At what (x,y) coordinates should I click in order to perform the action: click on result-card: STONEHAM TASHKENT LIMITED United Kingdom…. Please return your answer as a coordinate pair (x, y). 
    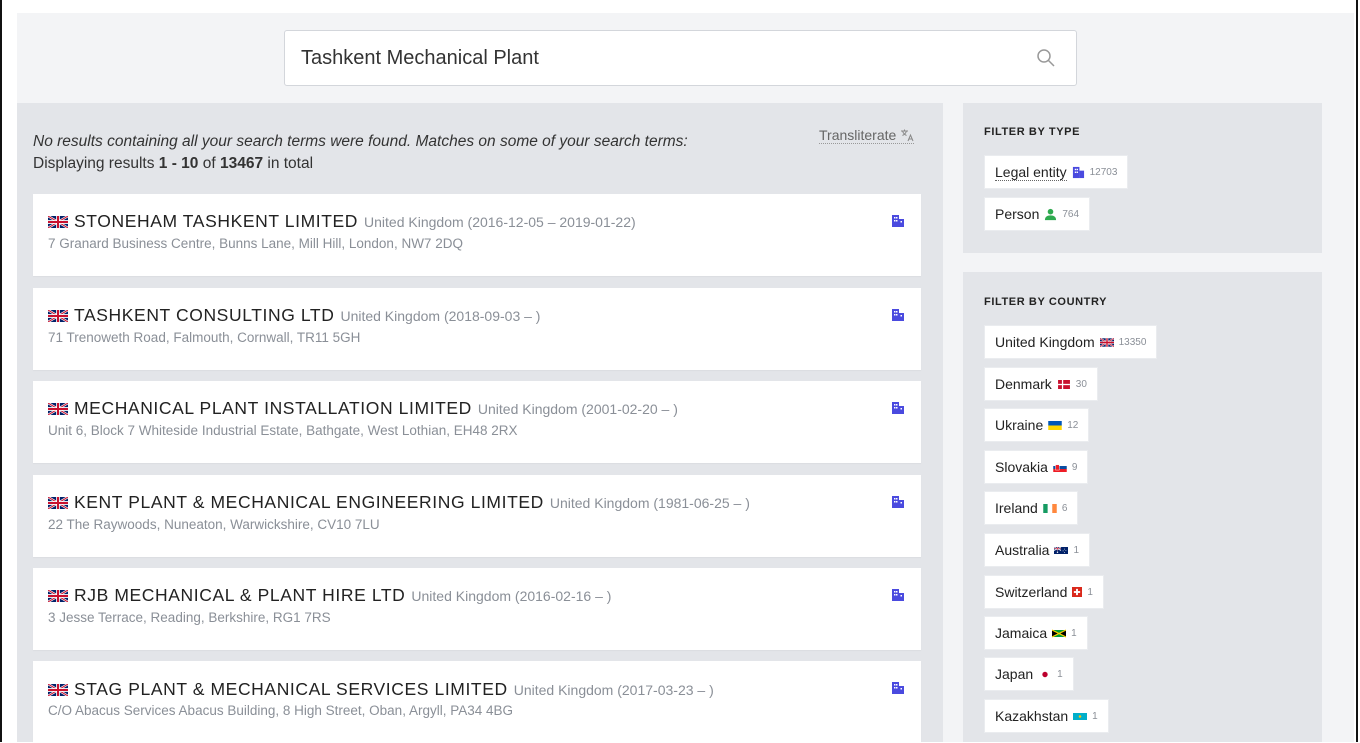
    Looking at the image, I should click on (477, 235).